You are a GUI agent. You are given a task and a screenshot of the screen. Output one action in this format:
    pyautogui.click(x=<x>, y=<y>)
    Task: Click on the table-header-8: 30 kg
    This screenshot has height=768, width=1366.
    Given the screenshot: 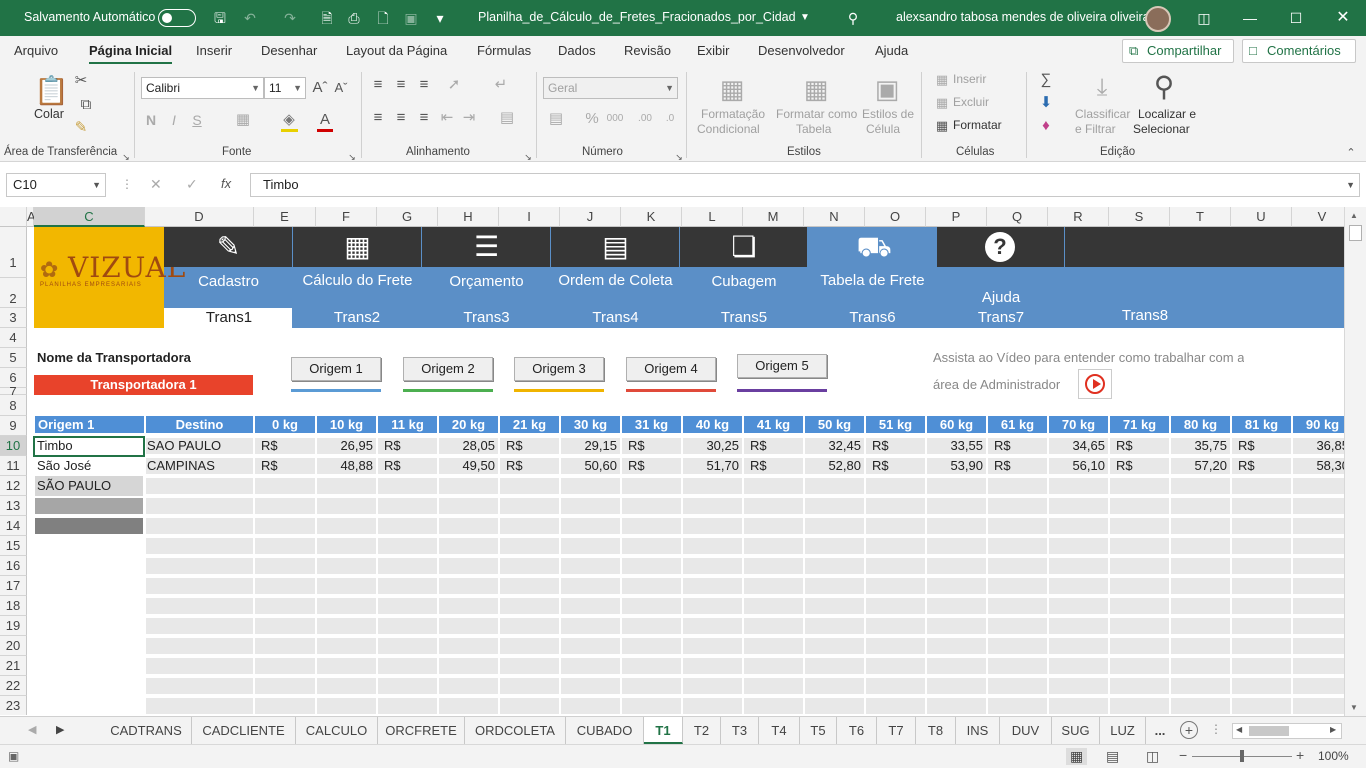 What is the action you would take?
    pyautogui.click(x=590, y=424)
    